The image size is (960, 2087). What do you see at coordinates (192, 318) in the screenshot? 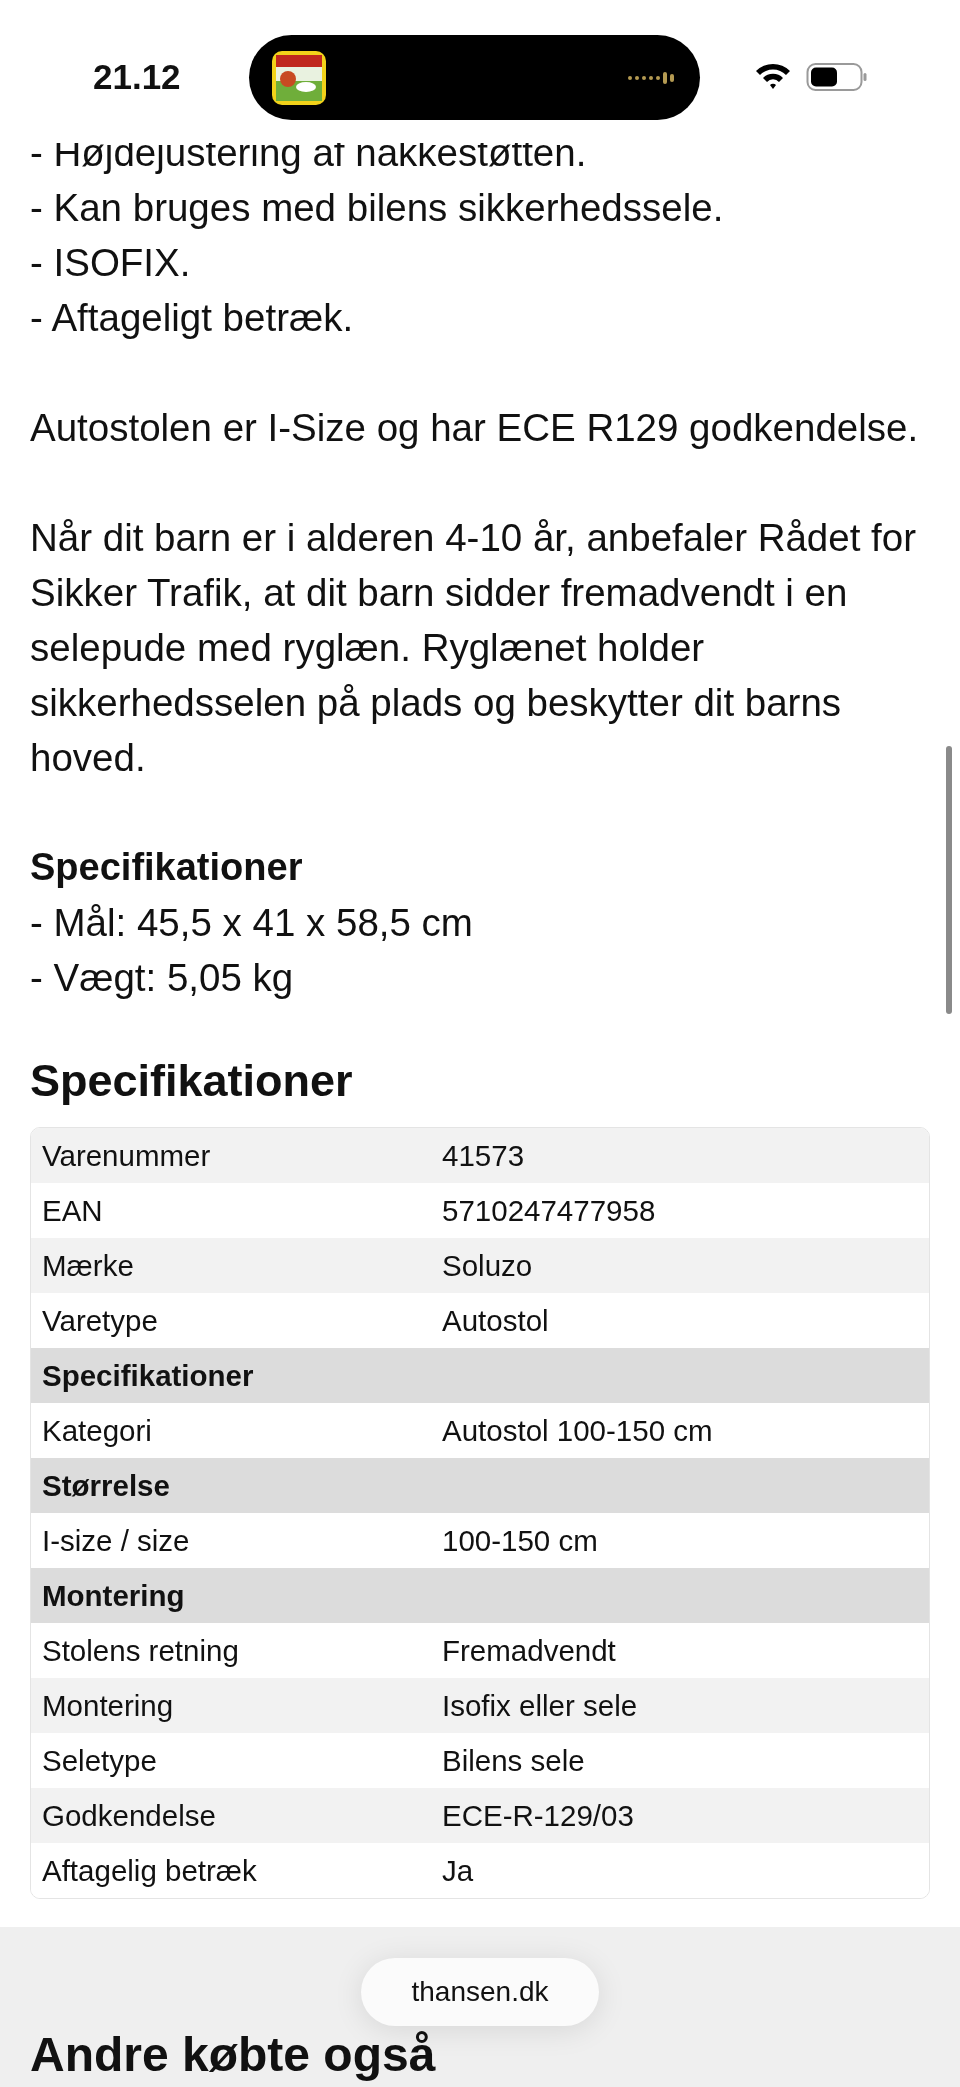
I see `list-item: - Aftageligt betræk.` at bounding box center [192, 318].